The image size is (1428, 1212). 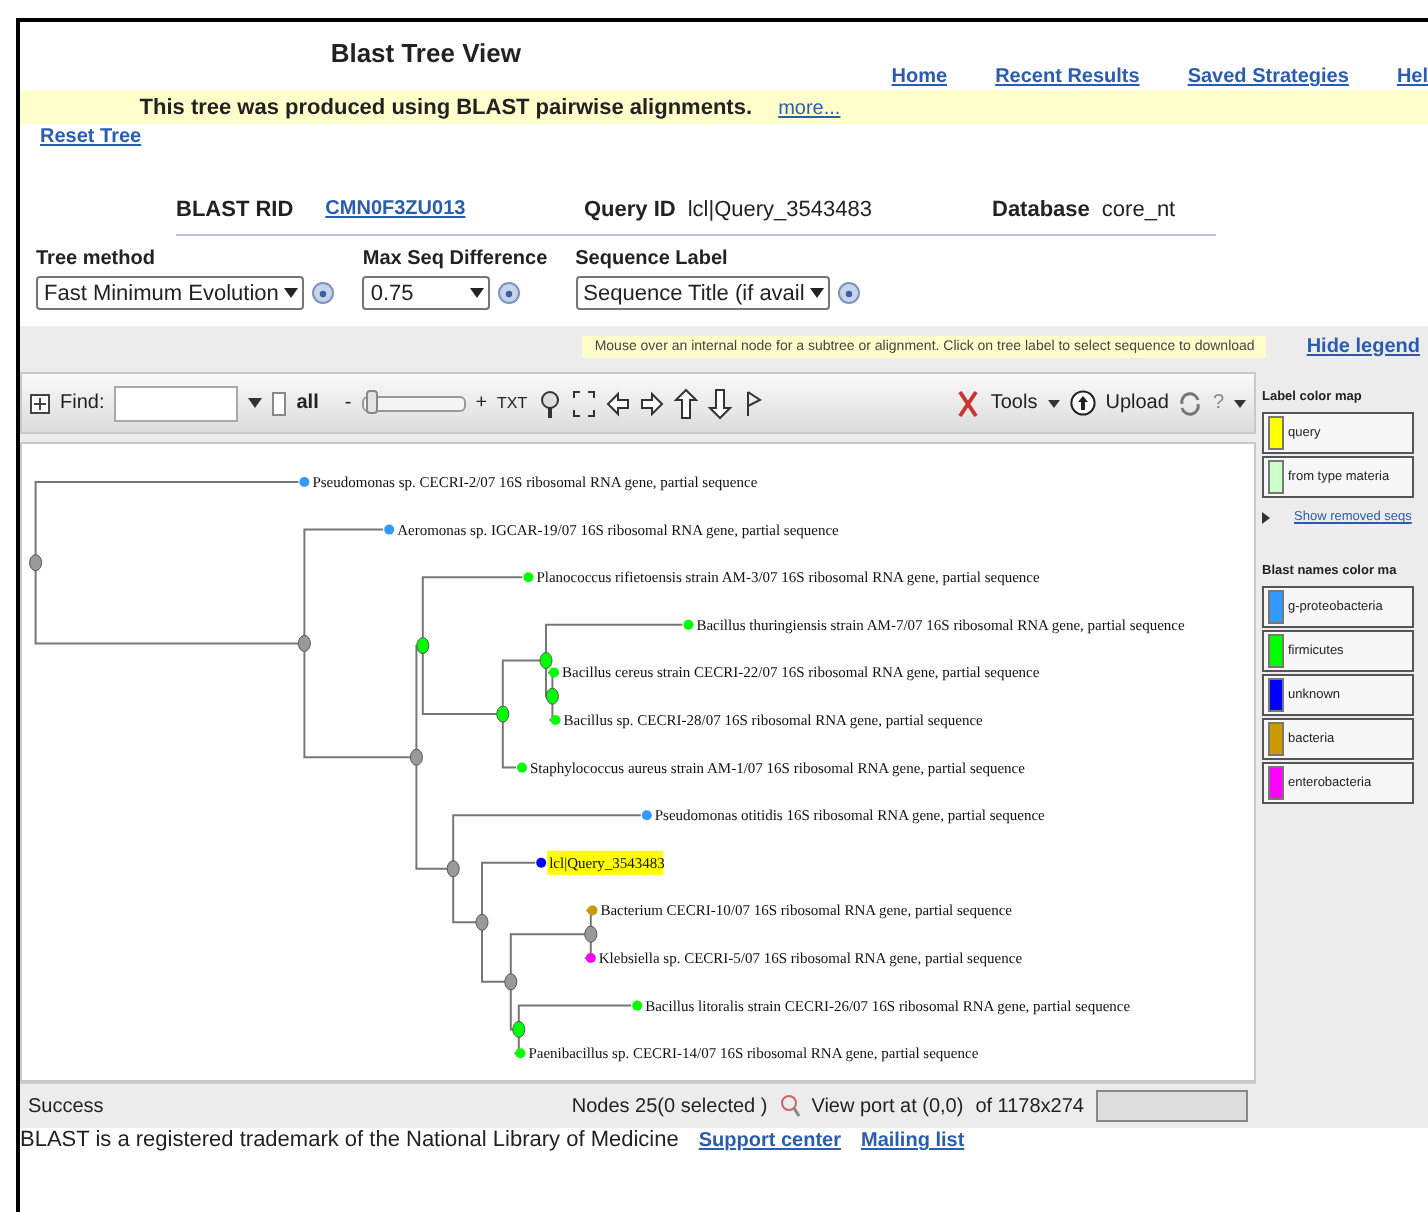 What do you see at coordinates (40, 403) in the screenshot?
I see `expand-icon` at bounding box center [40, 403].